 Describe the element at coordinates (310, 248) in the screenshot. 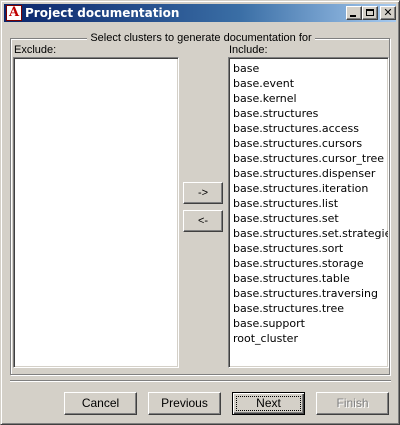

I see `include-list-item: base.structures.sort` at that location.